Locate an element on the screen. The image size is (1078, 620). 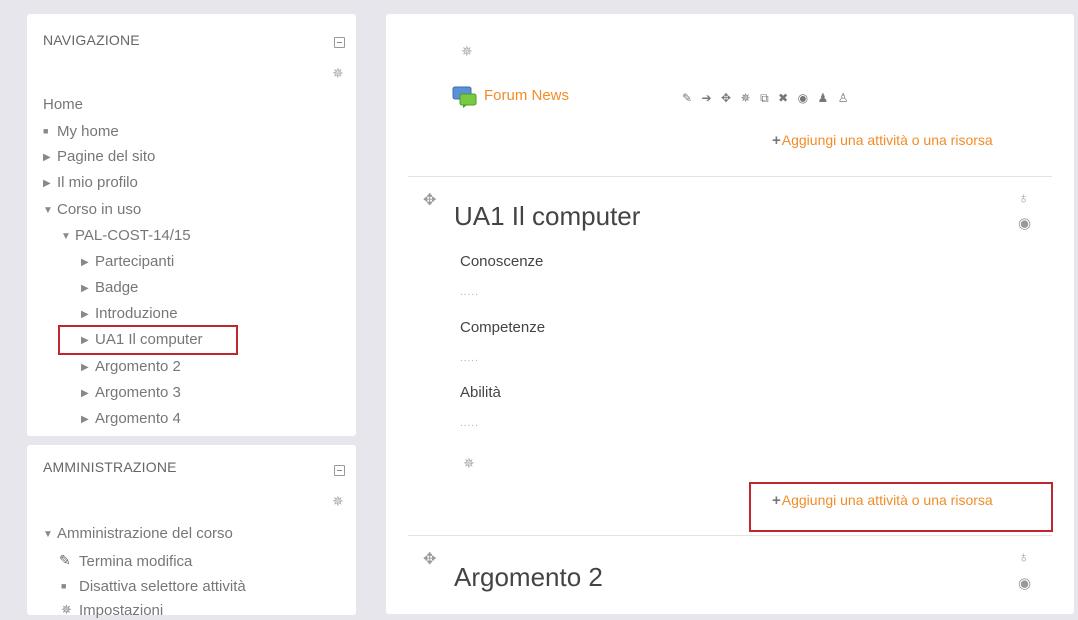
admin-item-termina-modifica: ✎ Termina modifica is located at coordinates (125, 561).